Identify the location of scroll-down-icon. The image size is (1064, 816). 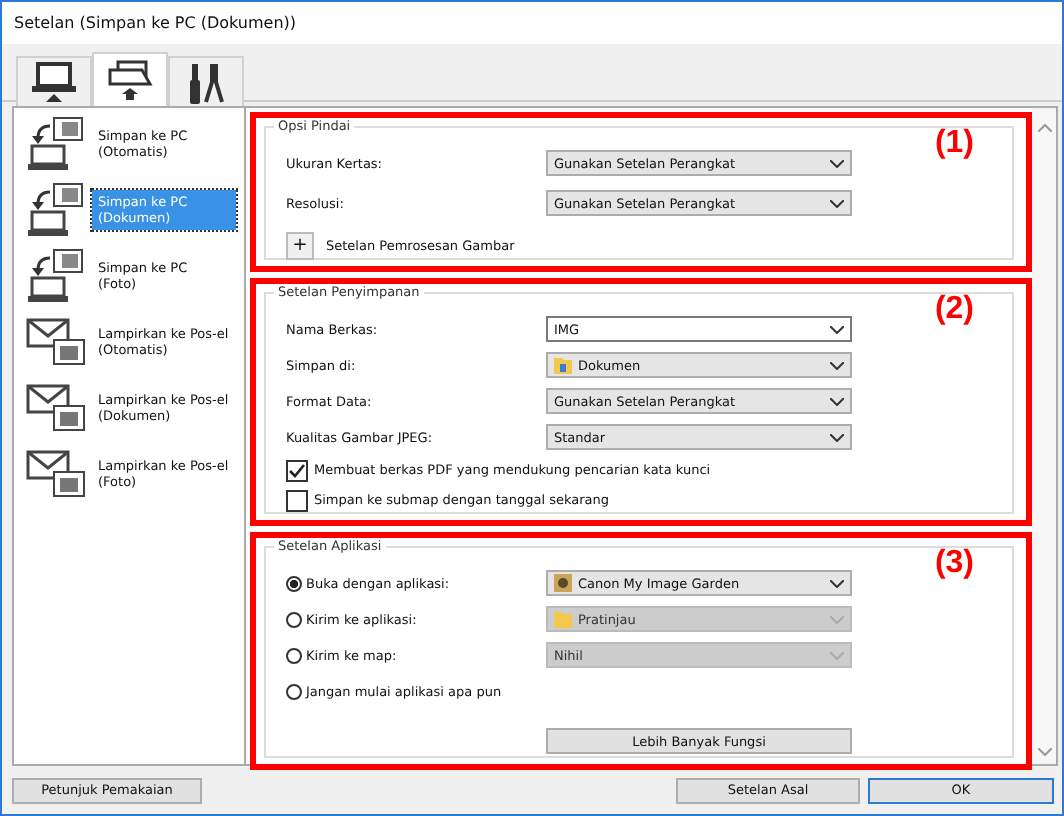
(1044, 752).